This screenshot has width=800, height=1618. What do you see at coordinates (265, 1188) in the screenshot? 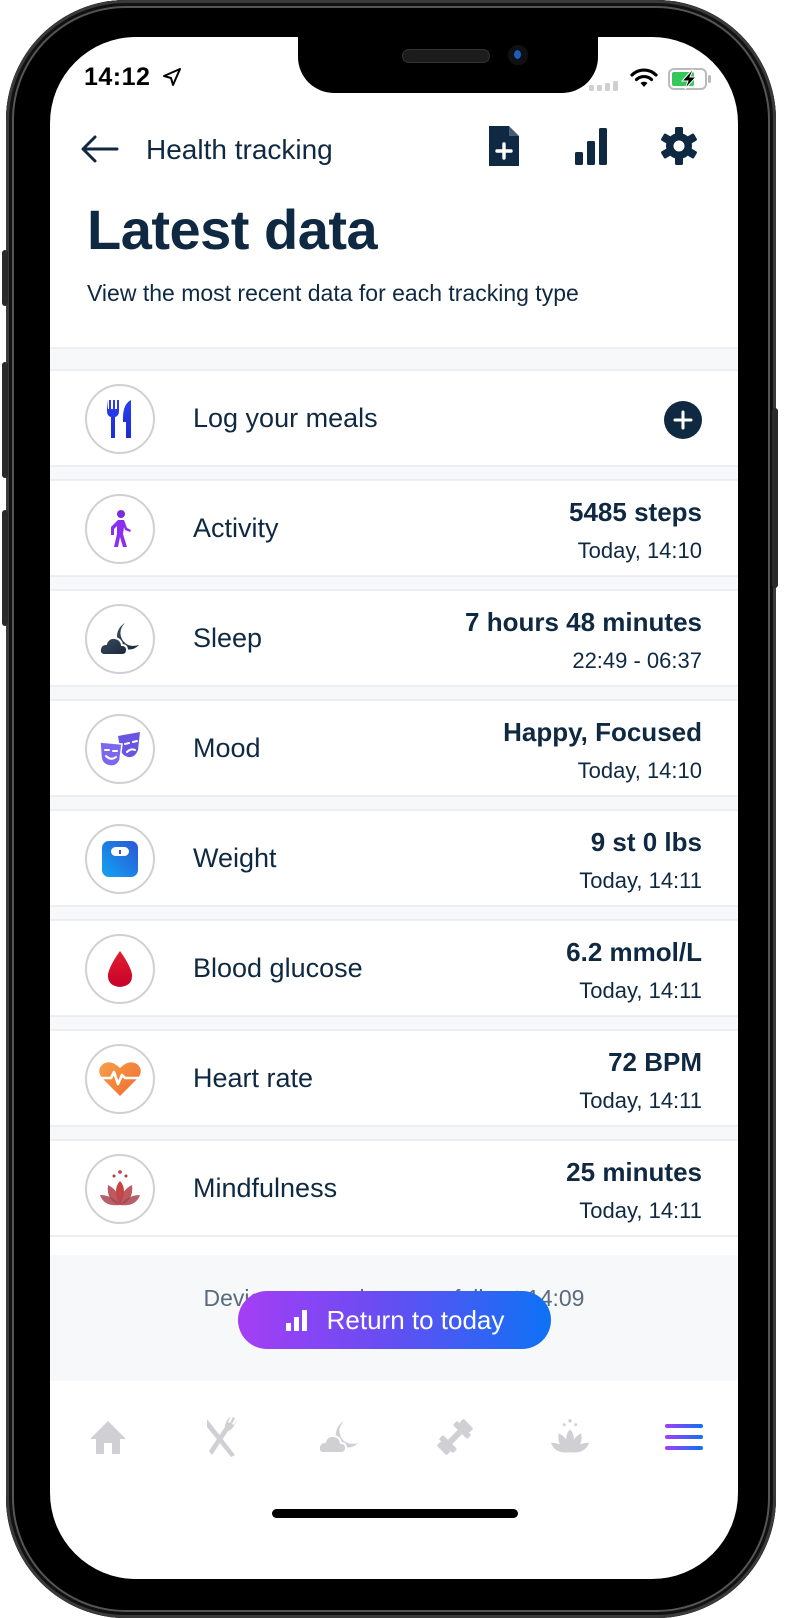
I see `row-label: Mindfulness` at bounding box center [265, 1188].